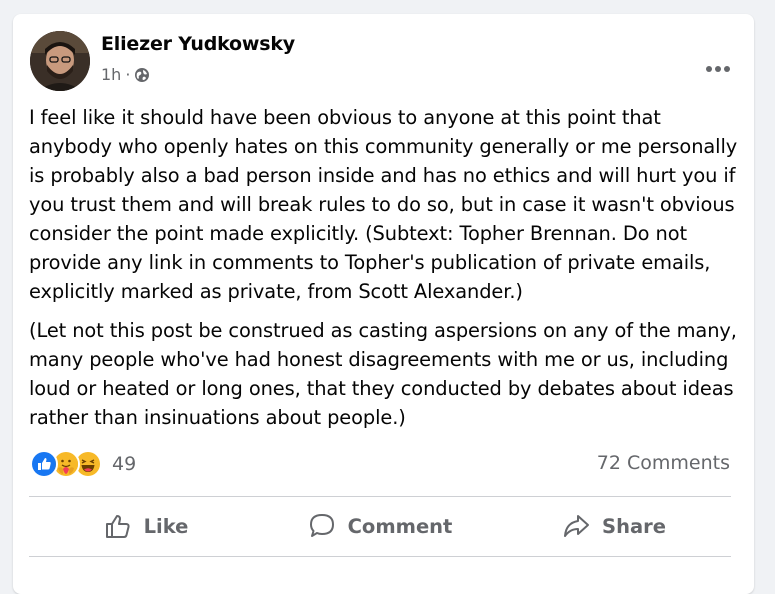 This screenshot has width=775, height=594. What do you see at coordinates (321, 525) in the screenshot?
I see `comment-bubble-icon` at bounding box center [321, 525].